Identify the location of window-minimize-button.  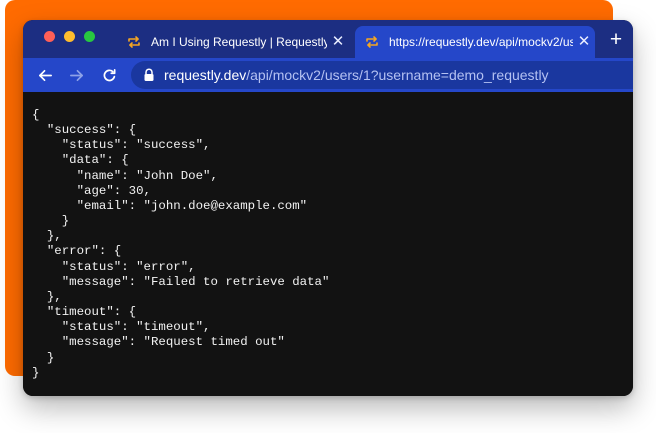
(69, 36).